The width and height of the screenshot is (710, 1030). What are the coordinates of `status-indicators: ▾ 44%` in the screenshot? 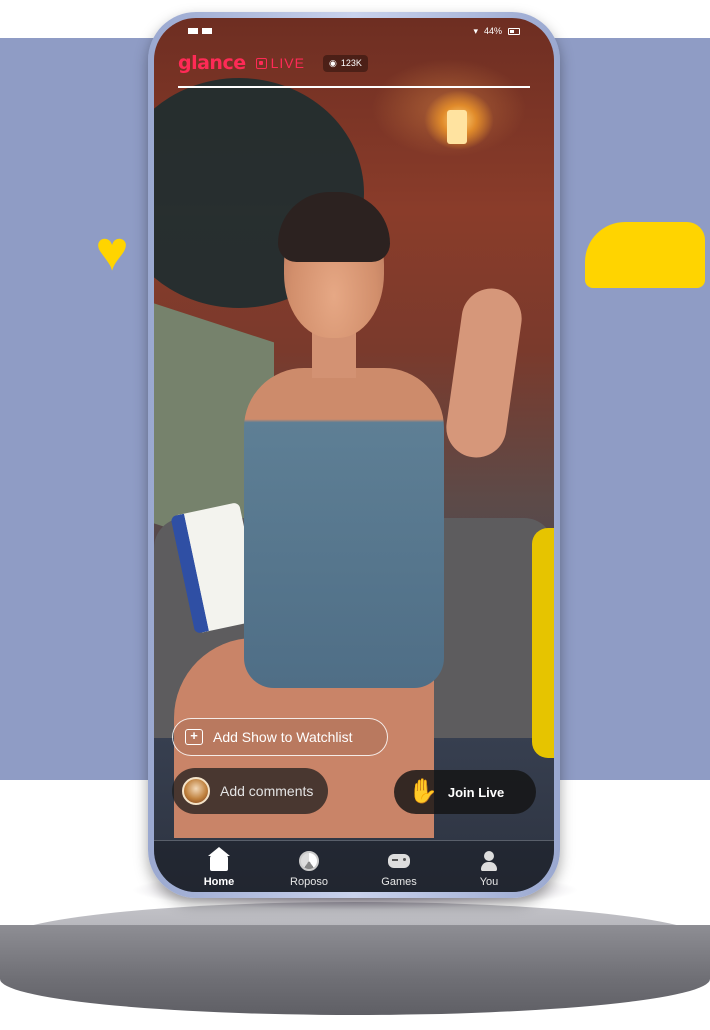 It's located at (496, 31).